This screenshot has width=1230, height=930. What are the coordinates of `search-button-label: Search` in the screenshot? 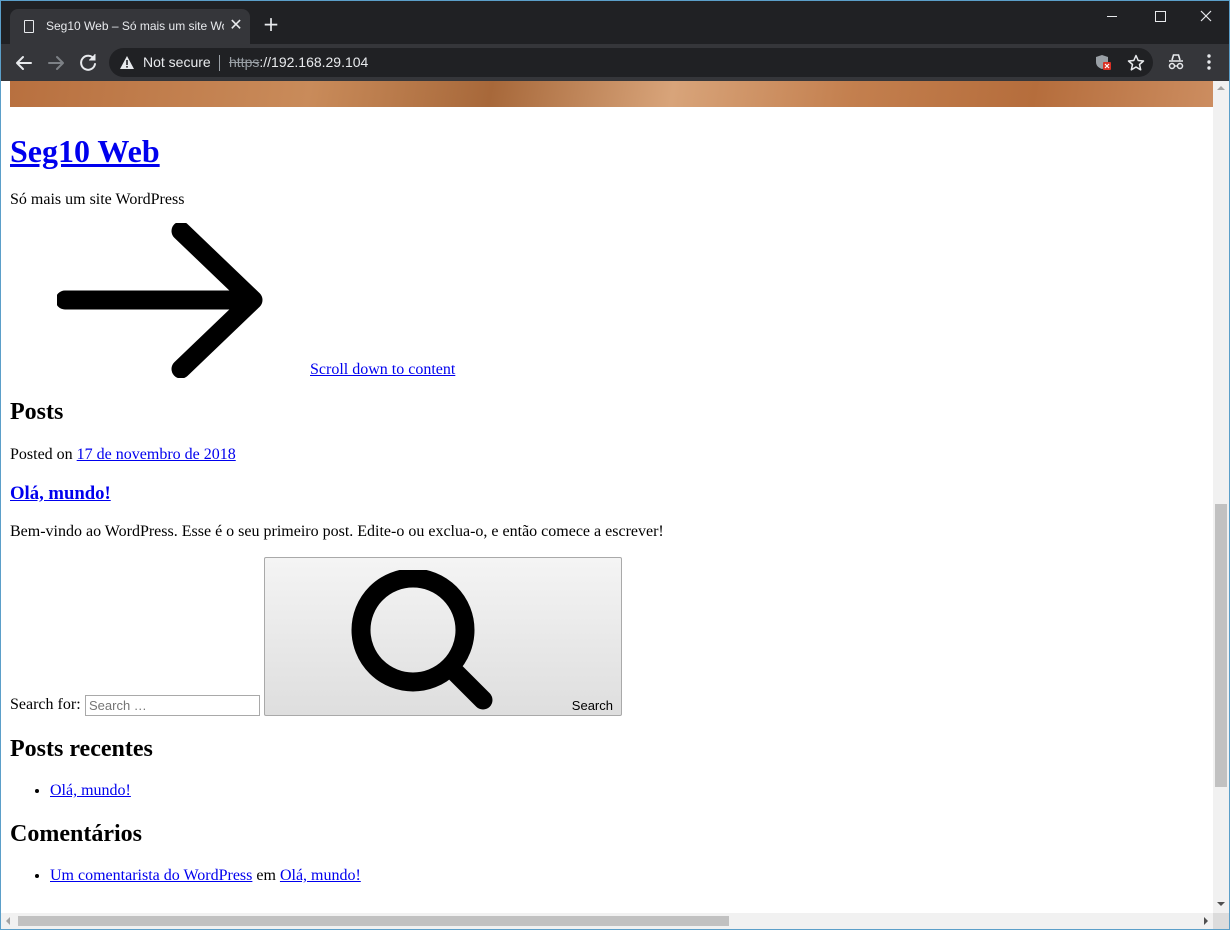 It's located at (592, 705).